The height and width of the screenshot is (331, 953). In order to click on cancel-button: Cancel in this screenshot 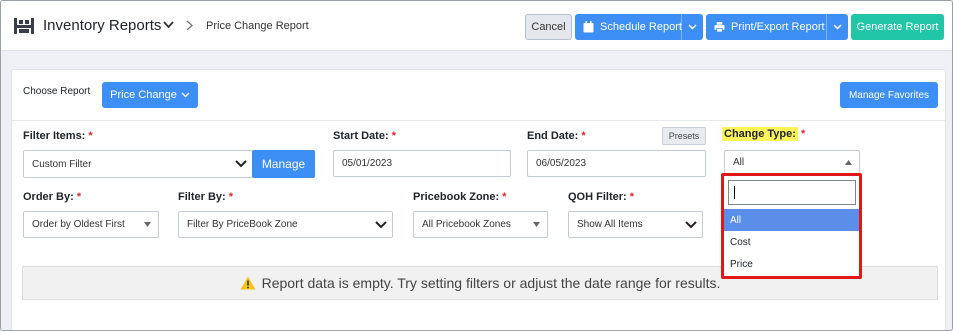, I will do `click(548, 27)`.